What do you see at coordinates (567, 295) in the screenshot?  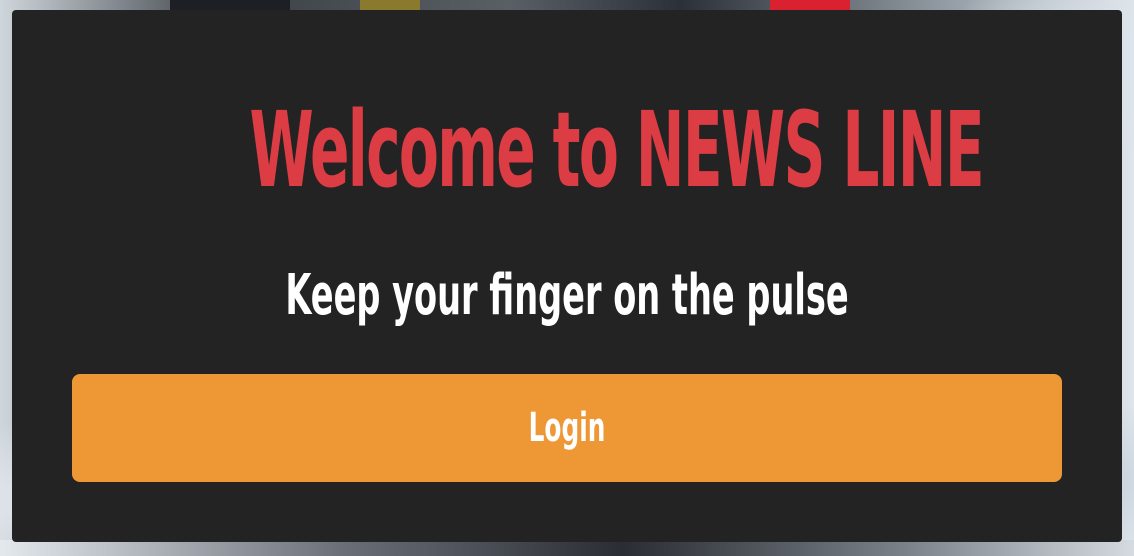 I see `tagline: Keep your finger on the pulse` at bounding box center [567, 295].